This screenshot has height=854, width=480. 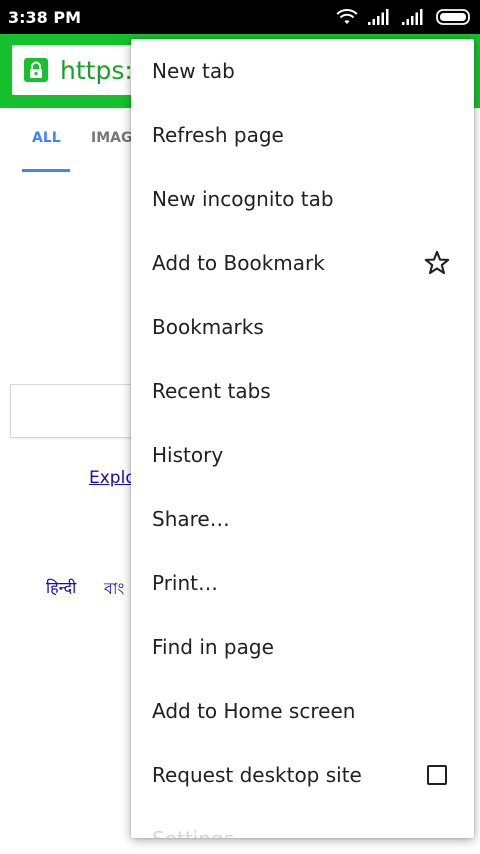 I want to click on status-bar: 3:38 PM, so click(x=240, y=17).